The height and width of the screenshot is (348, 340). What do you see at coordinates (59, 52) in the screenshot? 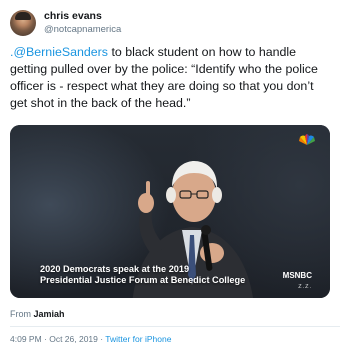
I see `mention-link: .@BernieSanders` at bounding box center [59, 52].